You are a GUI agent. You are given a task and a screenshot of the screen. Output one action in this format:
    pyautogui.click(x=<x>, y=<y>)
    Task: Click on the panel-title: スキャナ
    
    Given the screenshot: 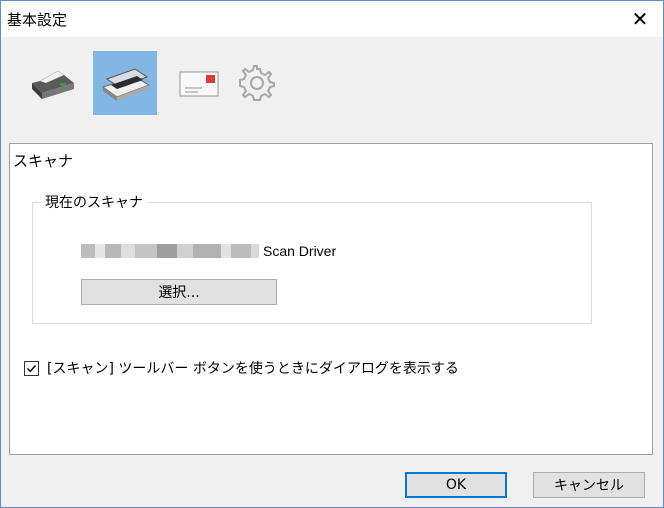 What is the action you would take?
    pyautogui.click(x=43, y=161)
    